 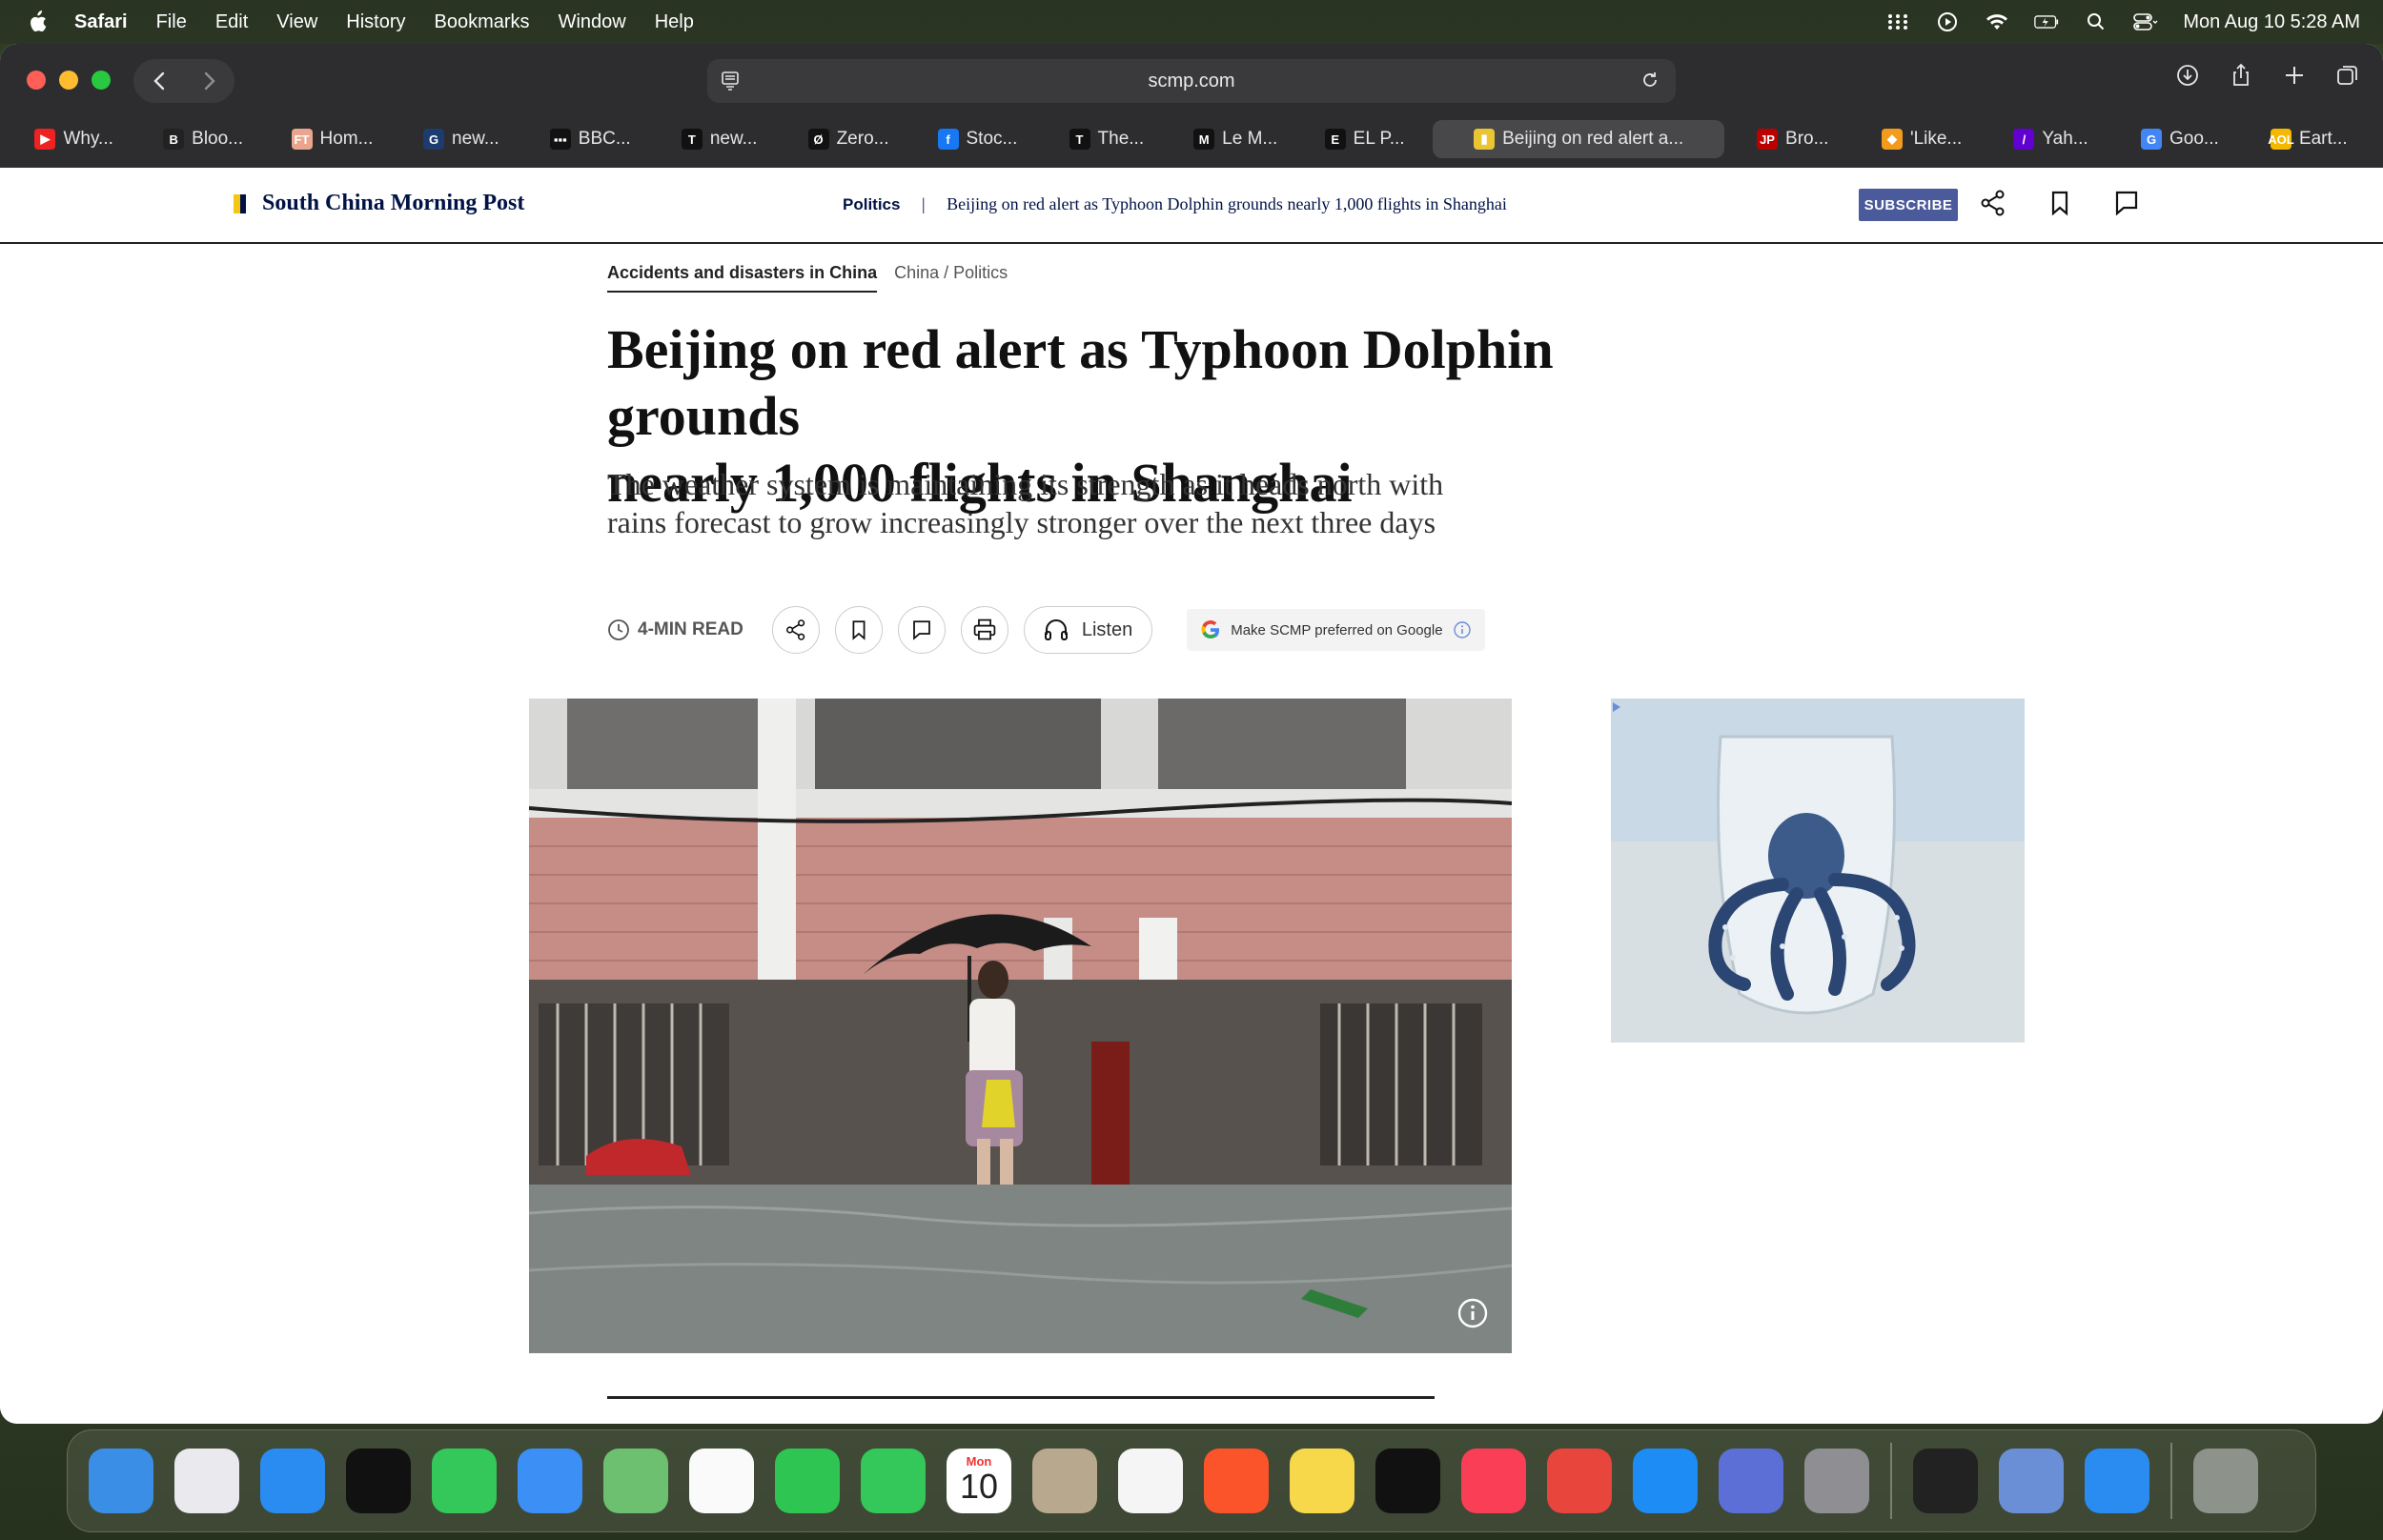 I want to click on menu-file: File, so click(x=171, y=22).